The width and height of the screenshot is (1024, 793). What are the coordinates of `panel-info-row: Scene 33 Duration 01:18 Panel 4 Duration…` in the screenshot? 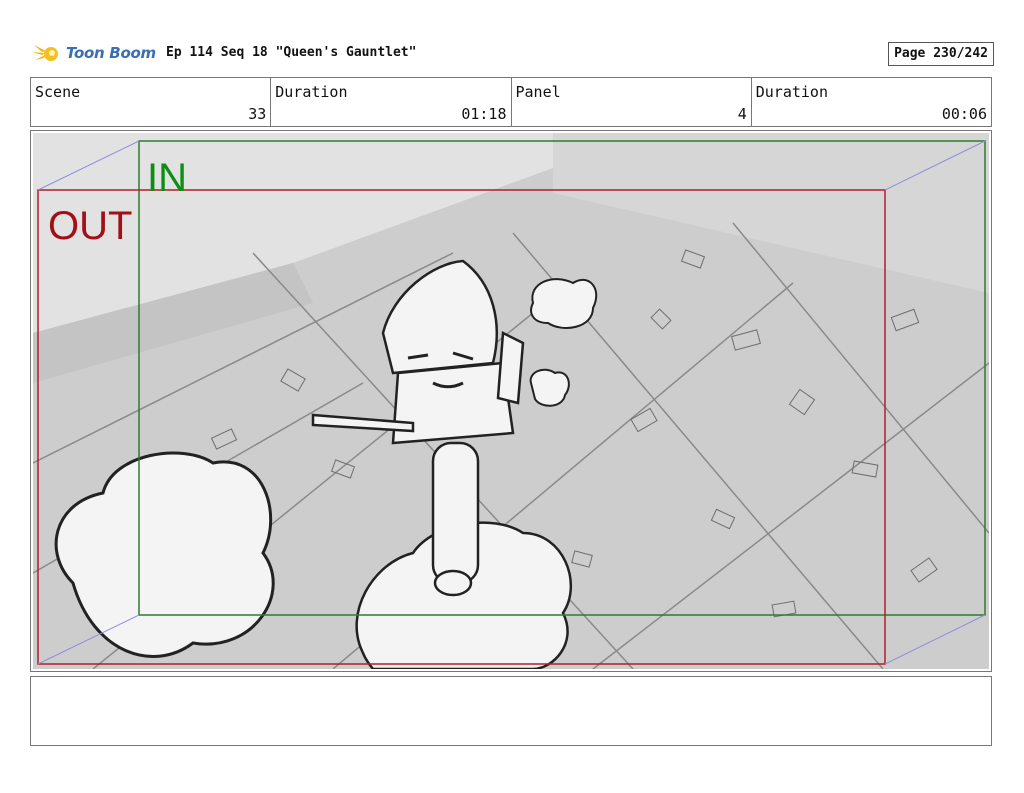 It's located at (511, 102).